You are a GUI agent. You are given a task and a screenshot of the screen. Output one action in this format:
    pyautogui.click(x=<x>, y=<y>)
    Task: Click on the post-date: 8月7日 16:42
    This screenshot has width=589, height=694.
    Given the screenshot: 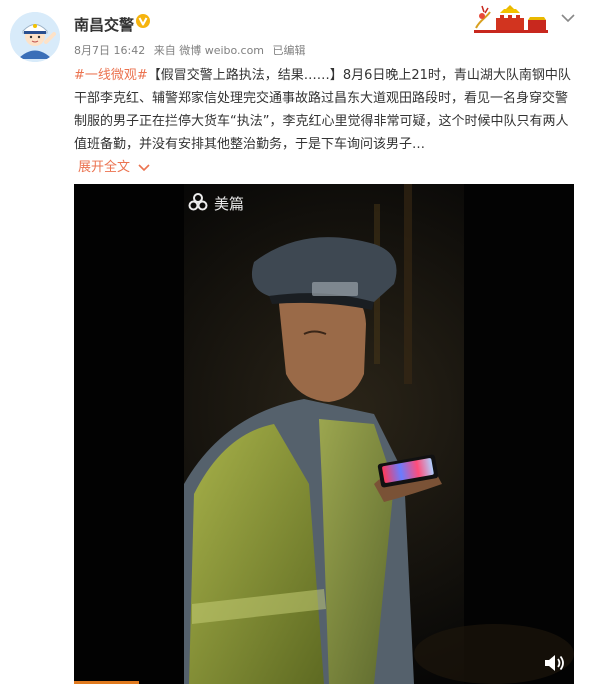 What is the action you would take?
    pyautogui.click(x=109, y=50)
    